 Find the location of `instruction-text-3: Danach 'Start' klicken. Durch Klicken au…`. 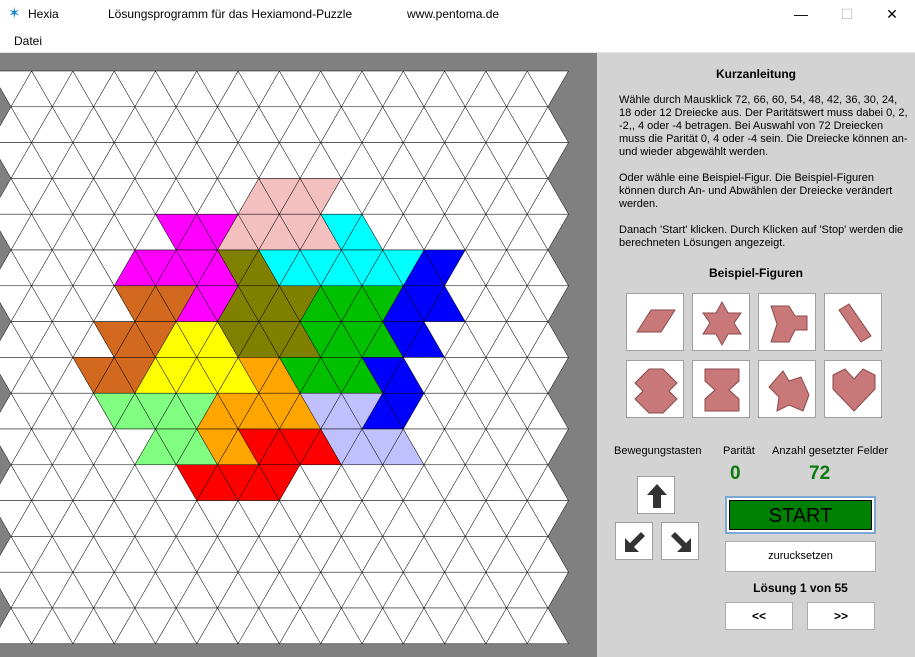

instruction-text-3: Danach 'Start' klicken. Durch Klicken au… is located at coordinates (761, 236).